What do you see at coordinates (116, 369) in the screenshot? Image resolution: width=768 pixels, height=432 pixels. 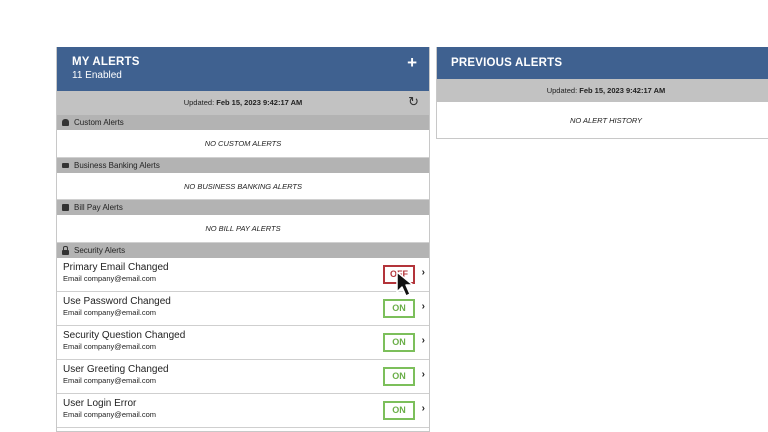 I see `alert-name: User Greeting Changed` at bounding box center [116, 369].